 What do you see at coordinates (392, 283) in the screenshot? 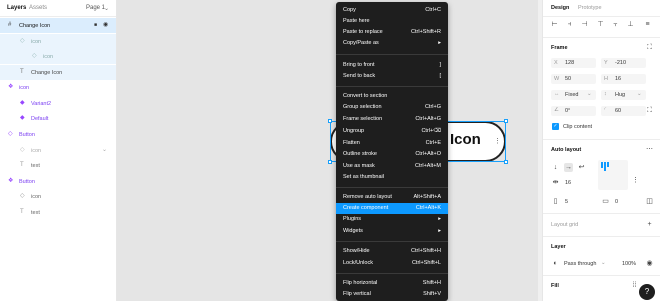
I see `menu-item-flip-horizontal: Flip horizontal Shift+H` at bounding box center [392, 283].